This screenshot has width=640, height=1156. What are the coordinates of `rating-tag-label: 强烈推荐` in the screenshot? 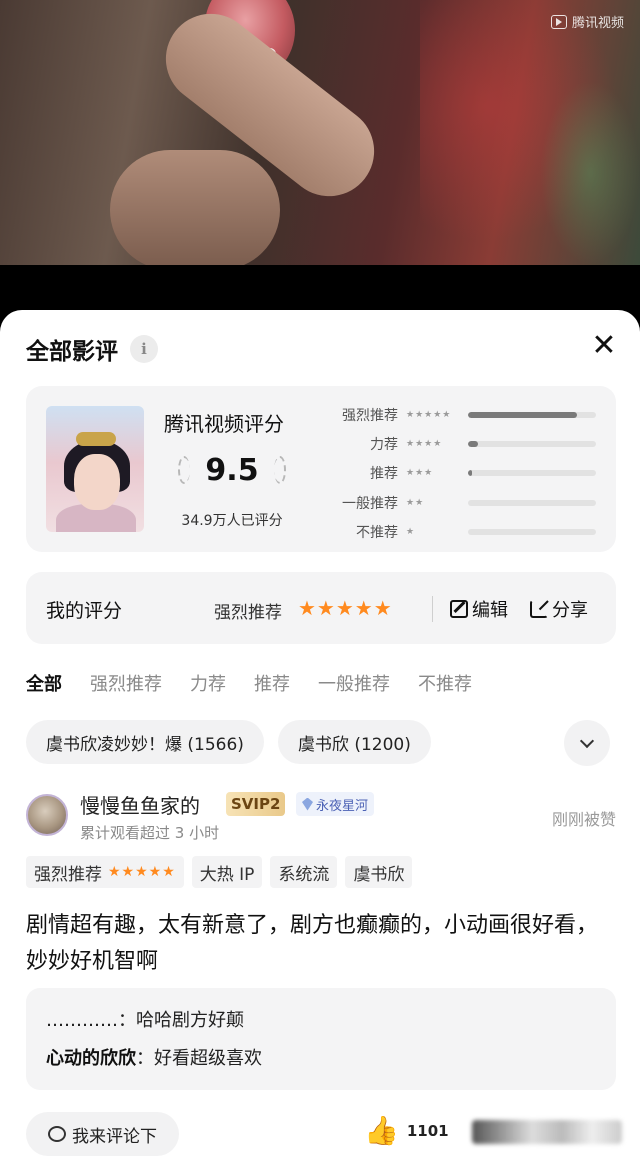 It's located at (68, 874).